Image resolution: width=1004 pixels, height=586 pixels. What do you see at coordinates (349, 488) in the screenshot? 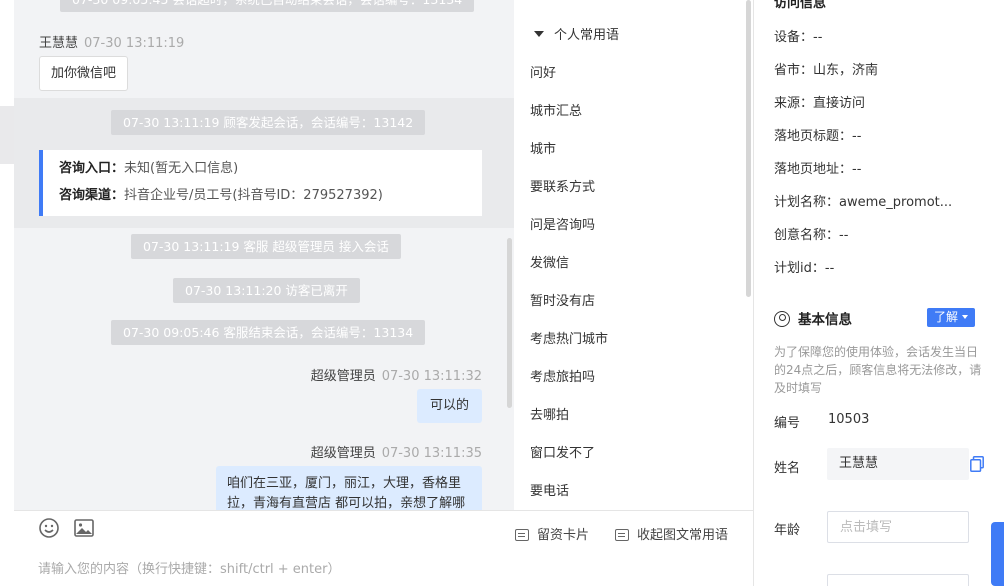
I see `message-bubble-right: 咱们在三亚，厦门，丽江，大理，香格里拉，青海有直营店 都可以拍，亲想了解哪` at bounding box center [349, 488].